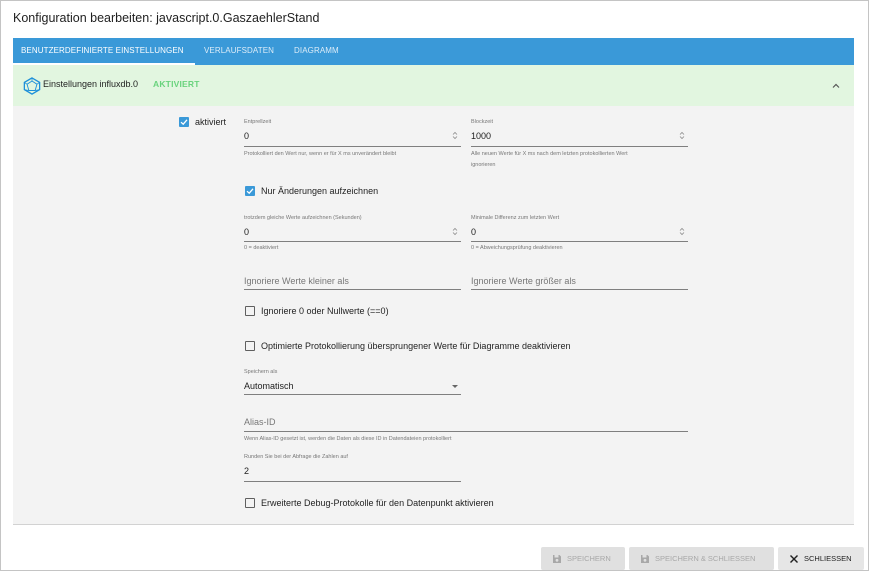 This screenshot has width=869, height=571. What do you see at coordinates (352, 289) in the screenshot?
I see `ignore-below-underline` at bounding box center [352, 289].